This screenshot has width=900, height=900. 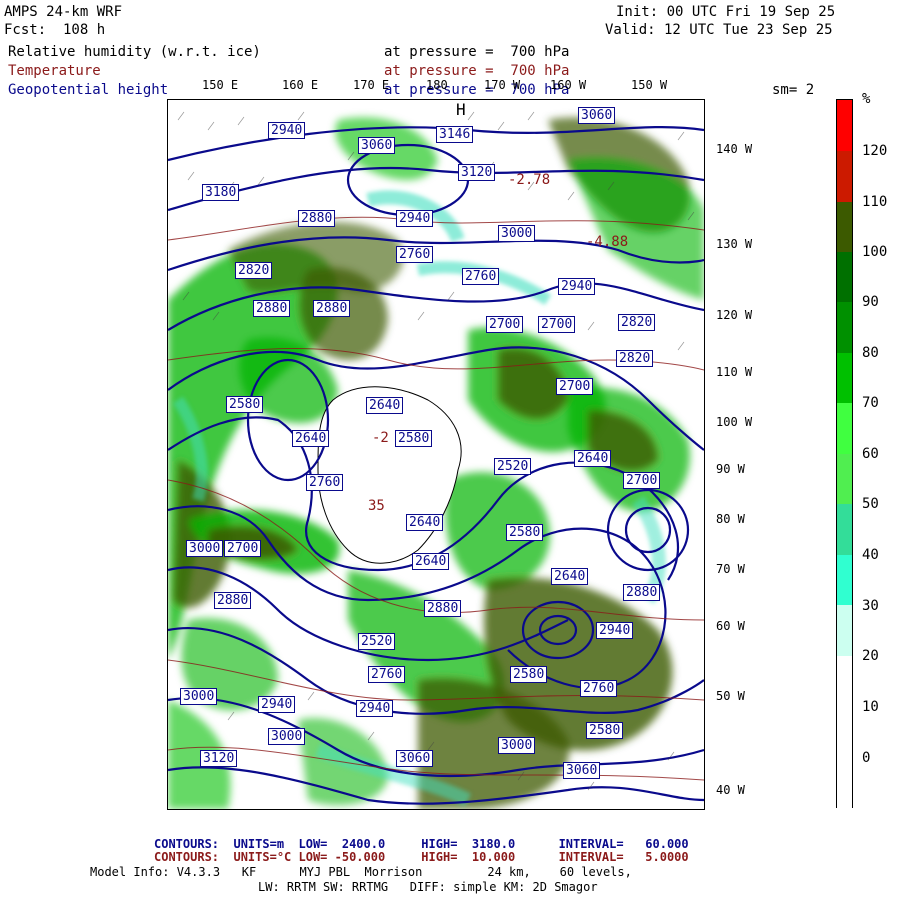 I want to click on colorbar-label: 20, so click(x=870, y=656).